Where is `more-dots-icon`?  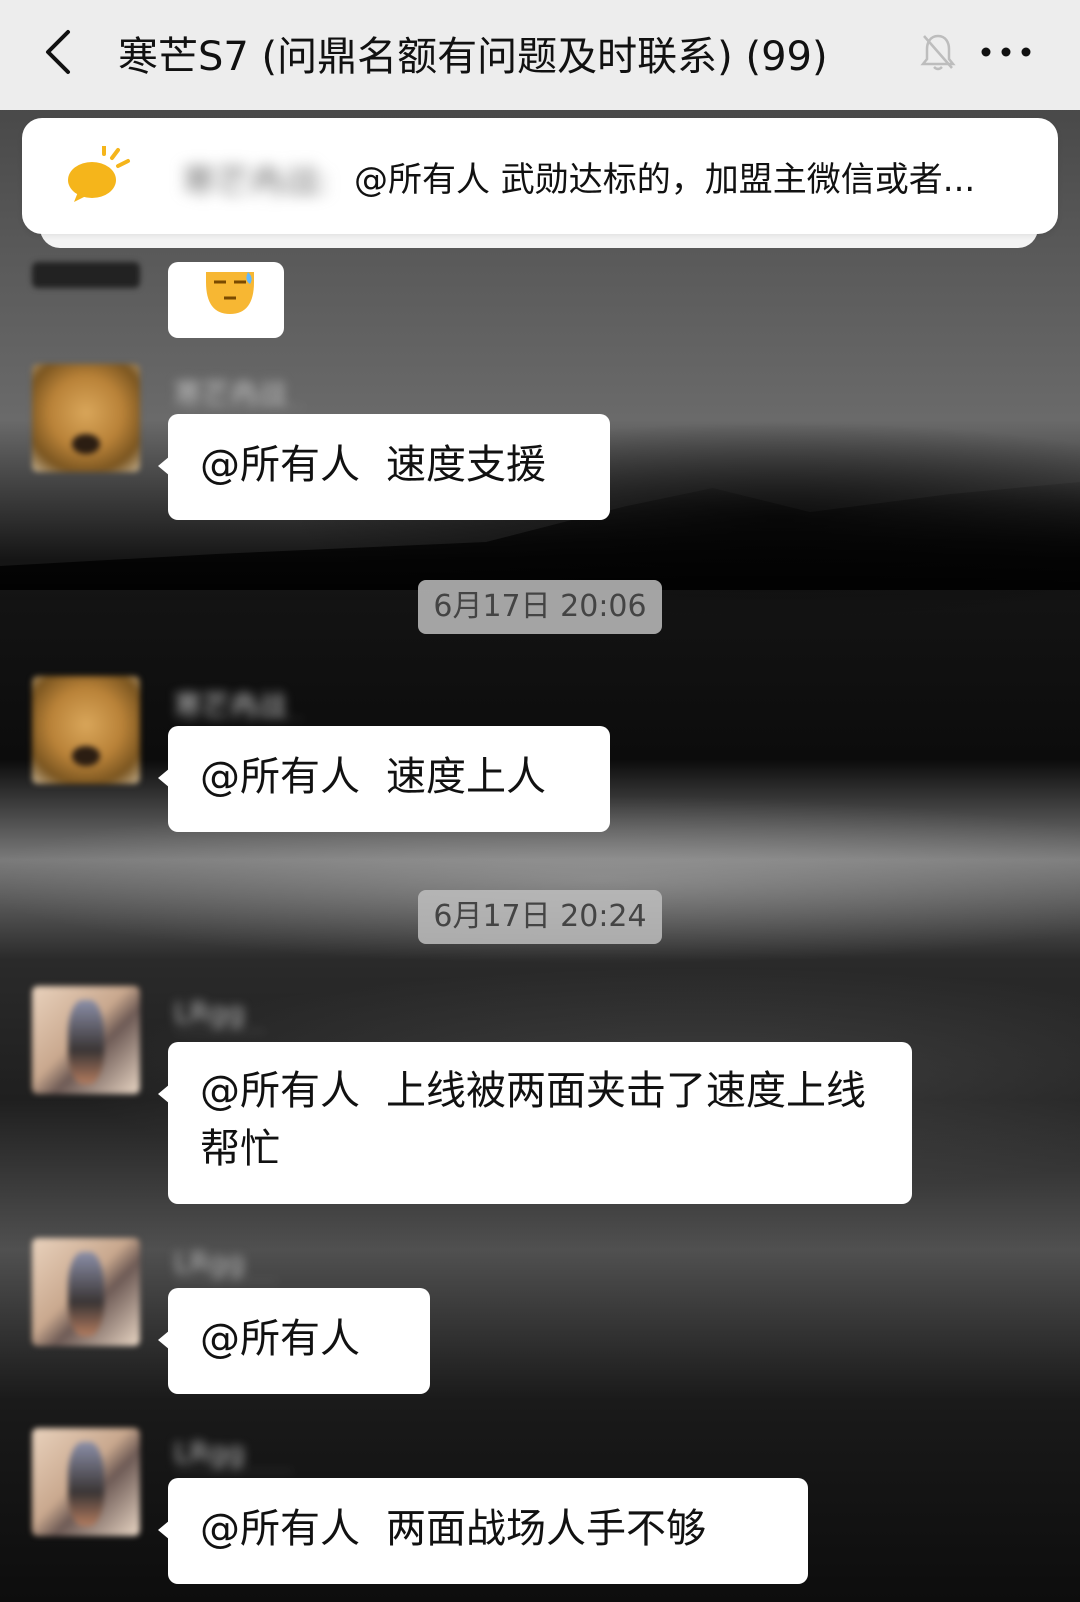
more-dots-icon is located at coordinates (1006, 52).